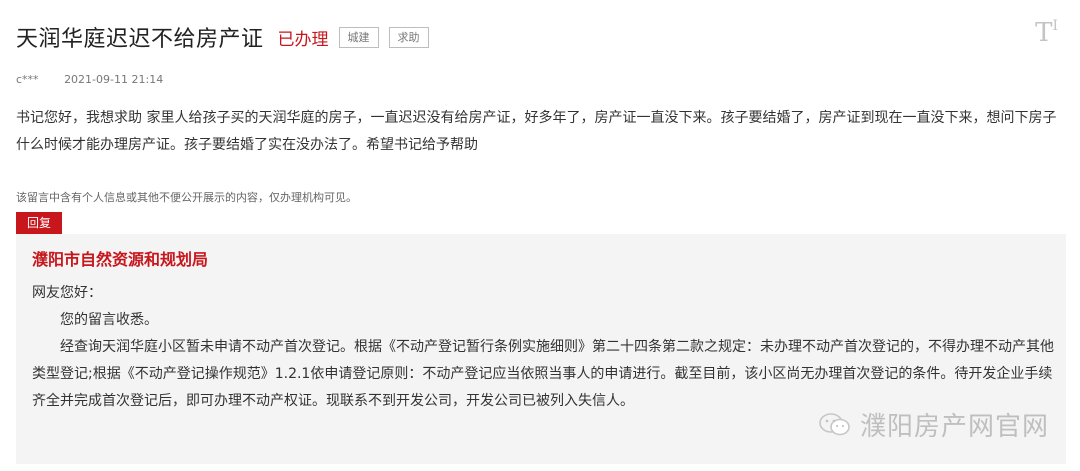 The image size is (1080, 471). What do you see at coordinates (120, 259) in the screenshot?
I see `reply-organization: 濮阳市自然资源和规划局` at bounding box center [120, 259].